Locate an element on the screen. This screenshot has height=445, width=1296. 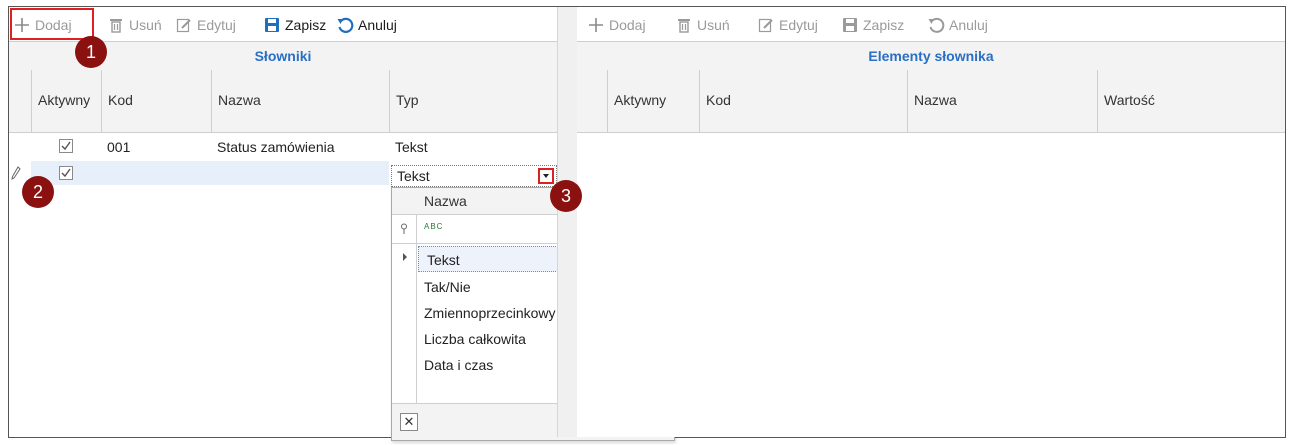
pencil-icon is located at coordinates (16, 174).